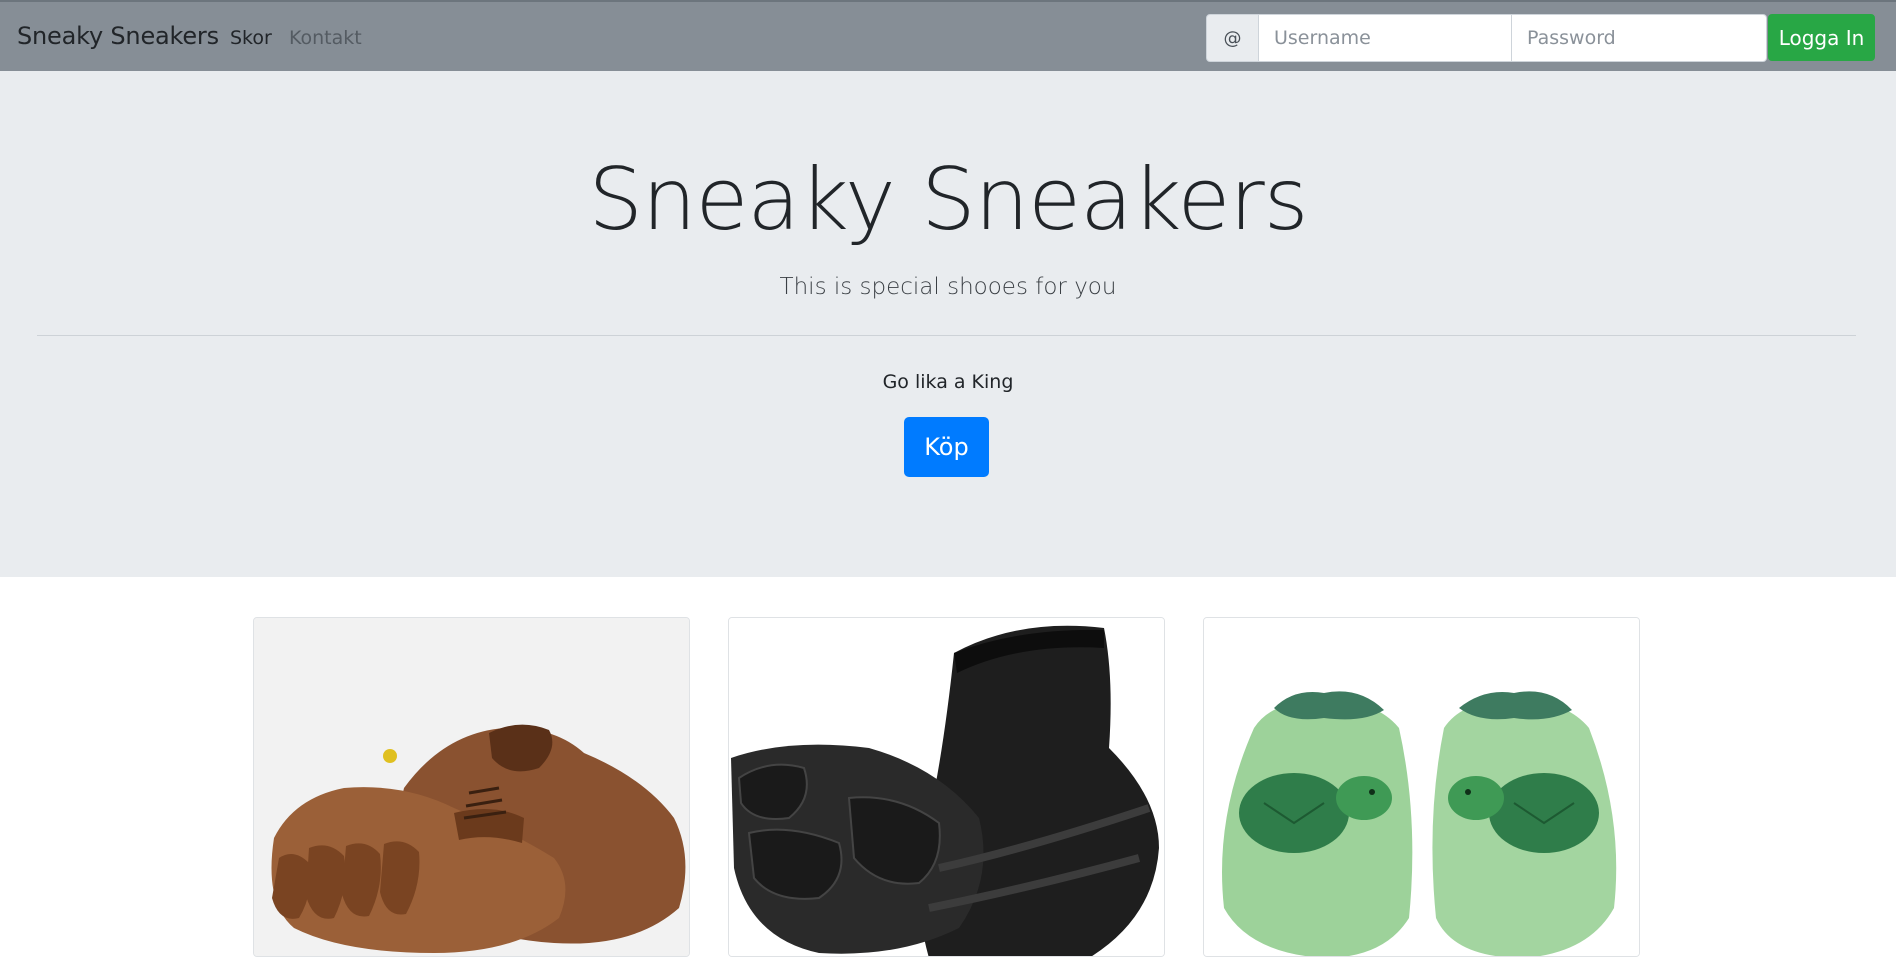 This screenshot has width=1896, height=957. What do you see at coordinates (948, 35) in the screenshot?
I see `navbar: Sneaky Sneakers Skor Kontakt @ Logga In` at bounding box center [948, 35].